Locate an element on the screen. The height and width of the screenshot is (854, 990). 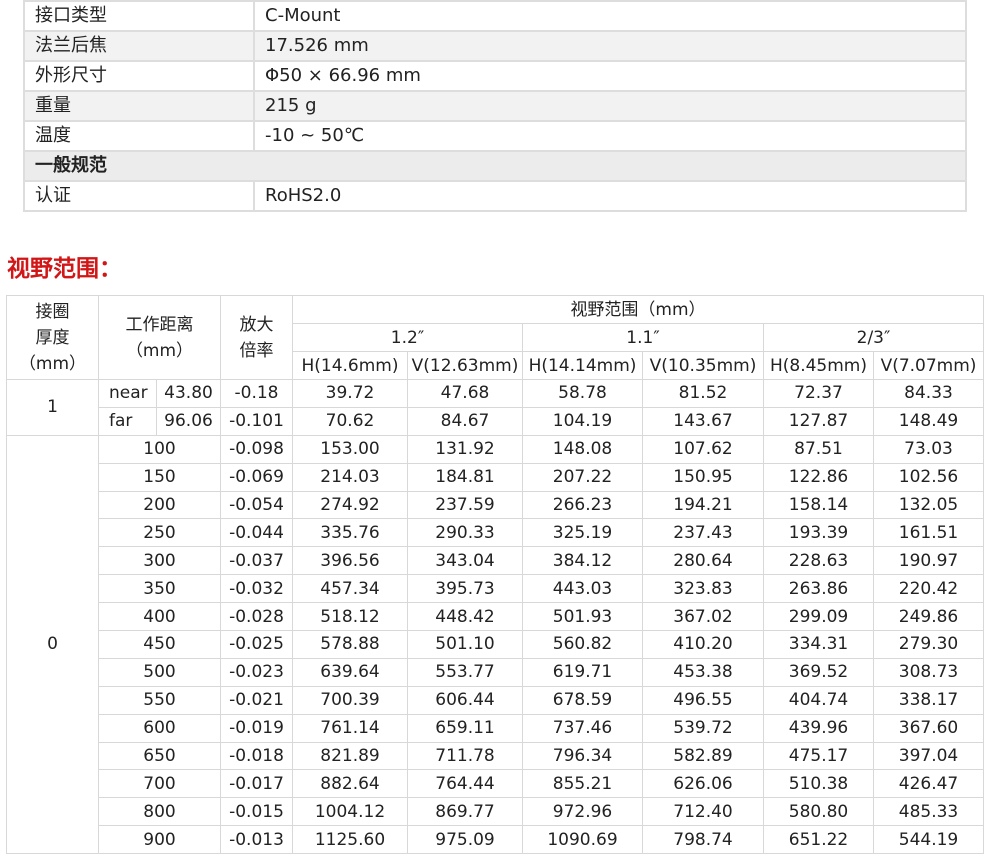
fov-value-cell: 501.10 is located at coordinates (465, 644).